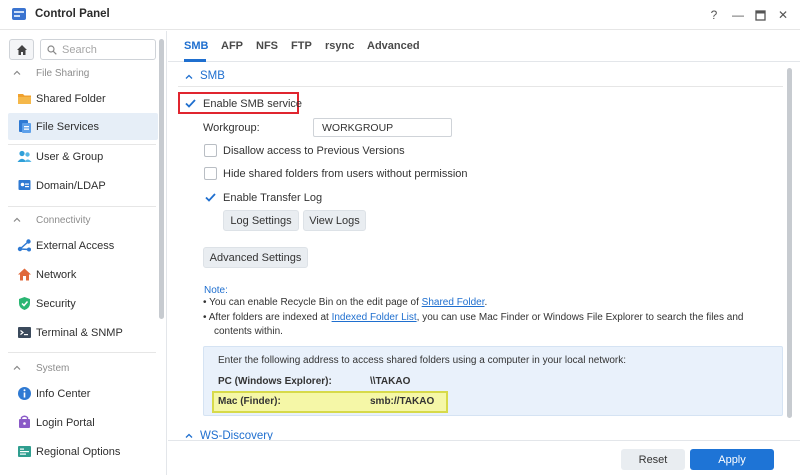  Describe the element at coordinates (24, 185) in the screenshot. I see `domain-icon` at that location.